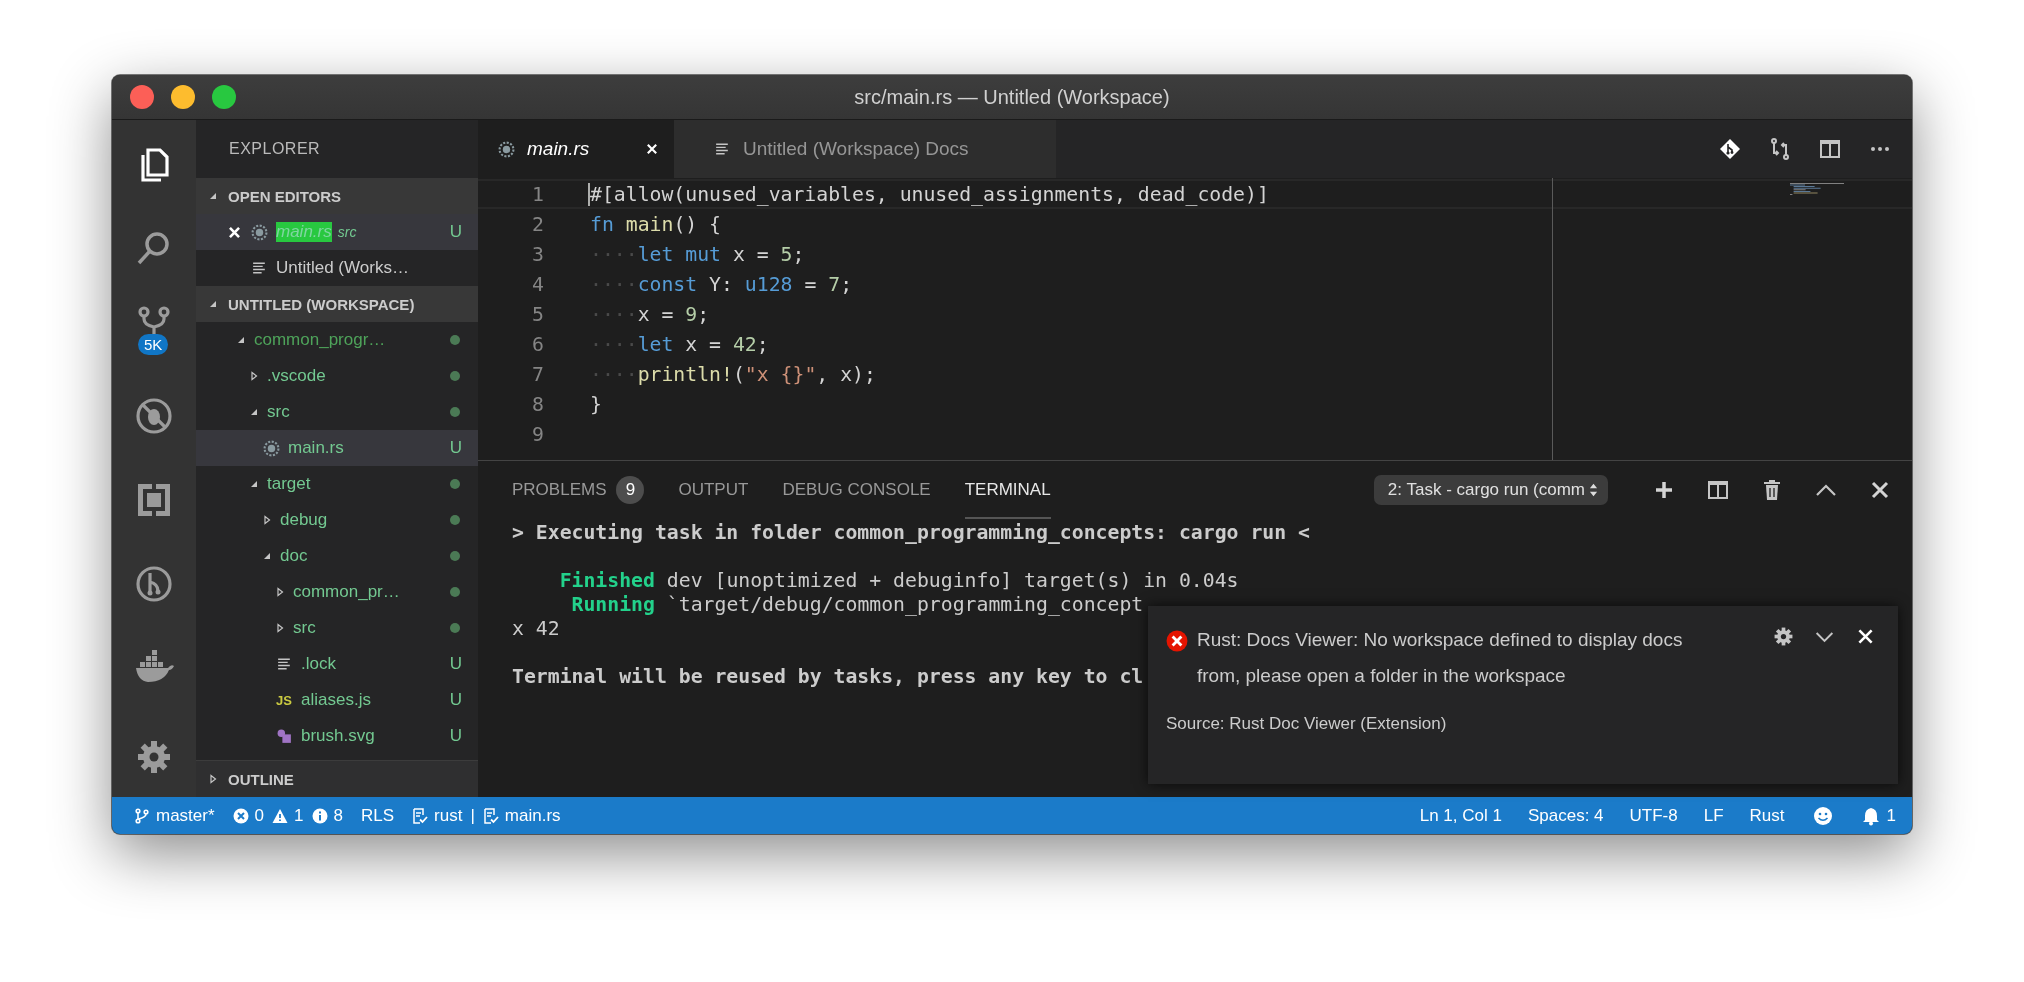 The height and width of the screenshot is (982, 2024). What do you see at coordinates (898, 581) in the screenshot?
I see `terminal-line: Finished dev [unoptimized + debuginfo] target(s) in 0.04s` at bounding box center [898, 581].